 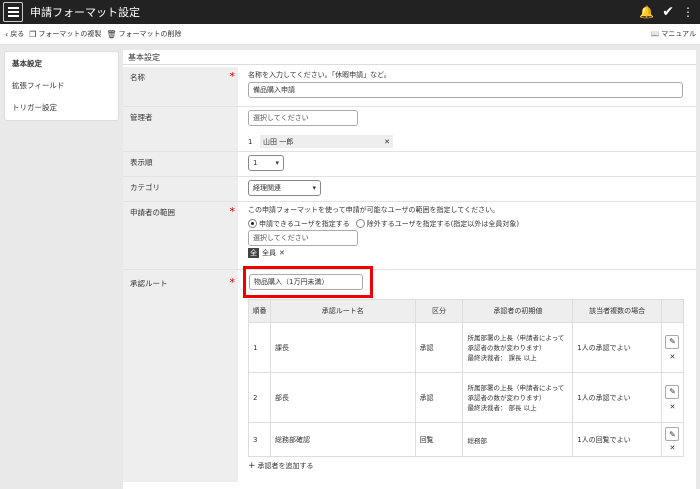 What do you see at coordinates (668, 12) in the screenshot?
I see `check-icon: ✔` at bounding box center [668, 12].